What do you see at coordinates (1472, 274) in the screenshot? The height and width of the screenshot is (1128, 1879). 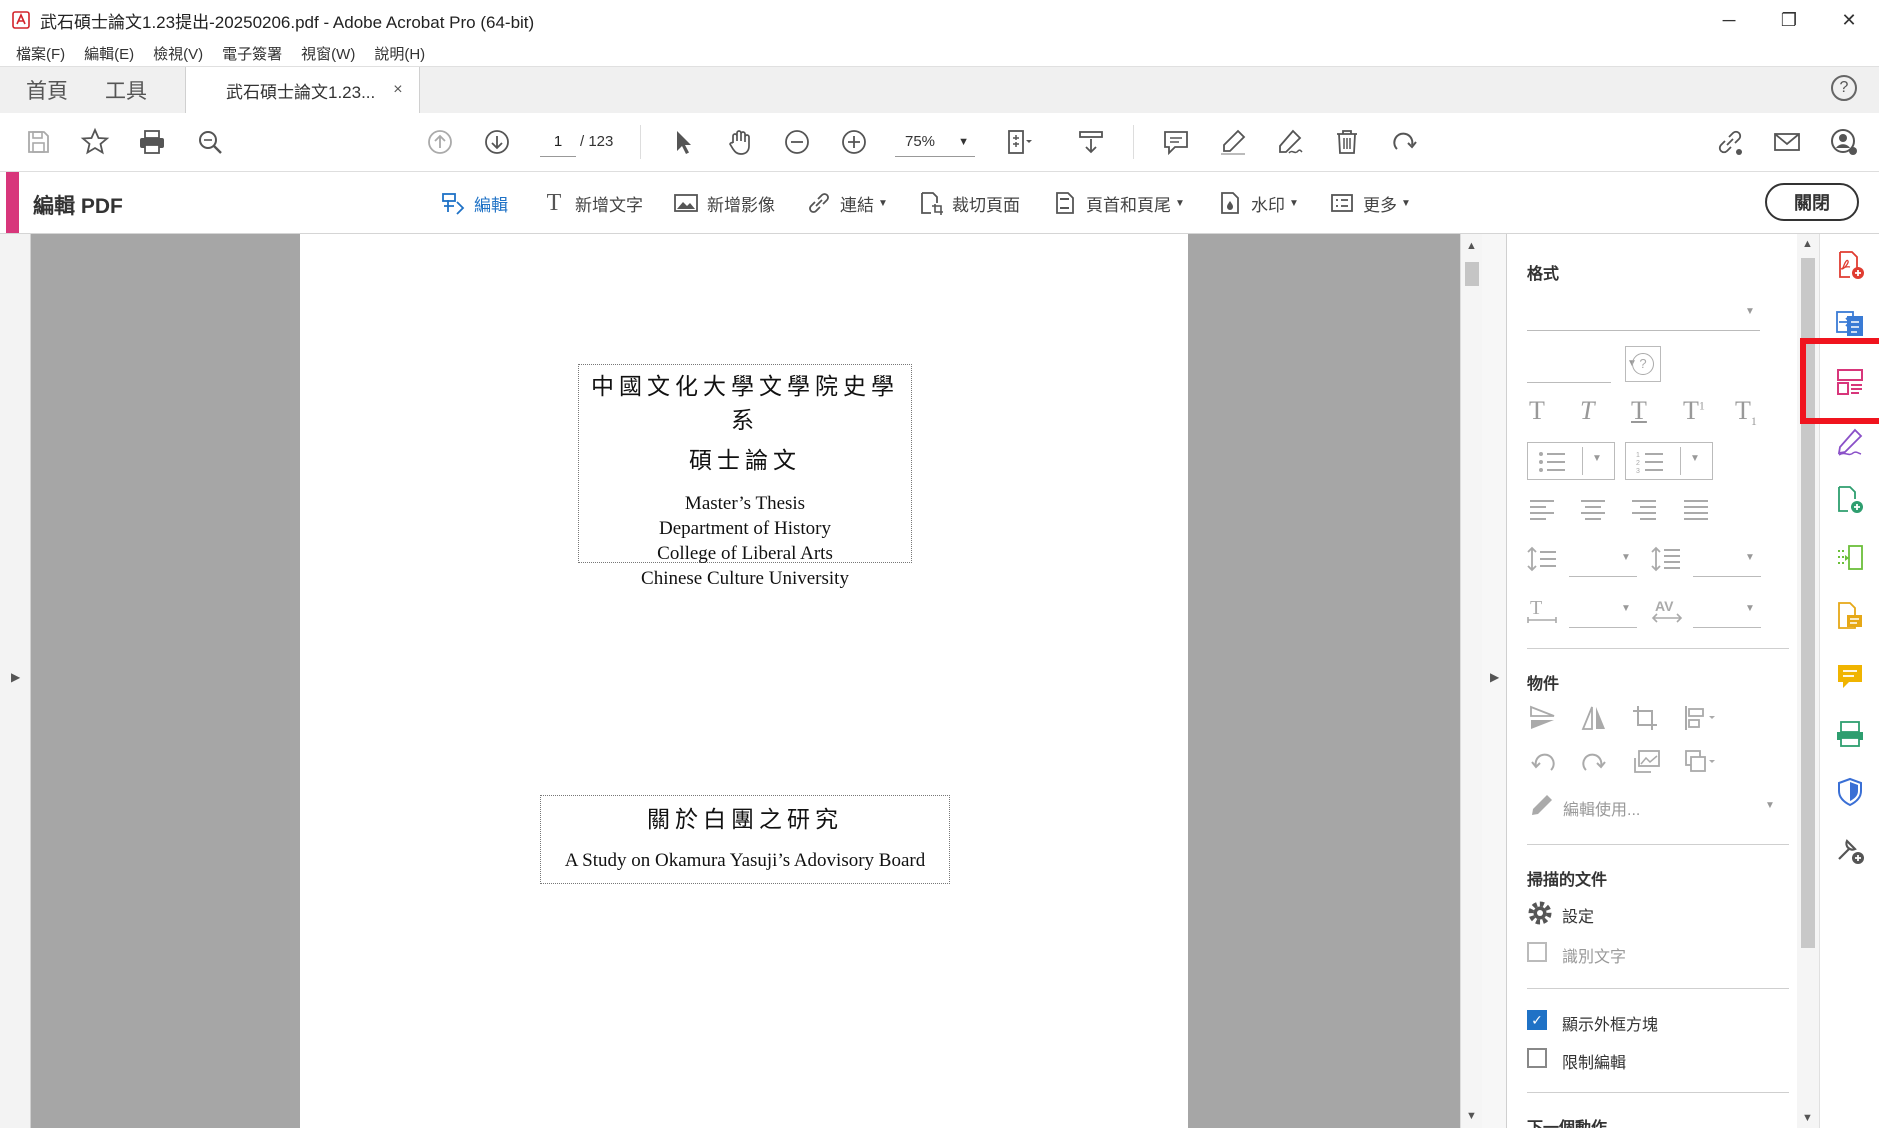 I see `scrollbar-thumb` at bounding box center [1472, 274].